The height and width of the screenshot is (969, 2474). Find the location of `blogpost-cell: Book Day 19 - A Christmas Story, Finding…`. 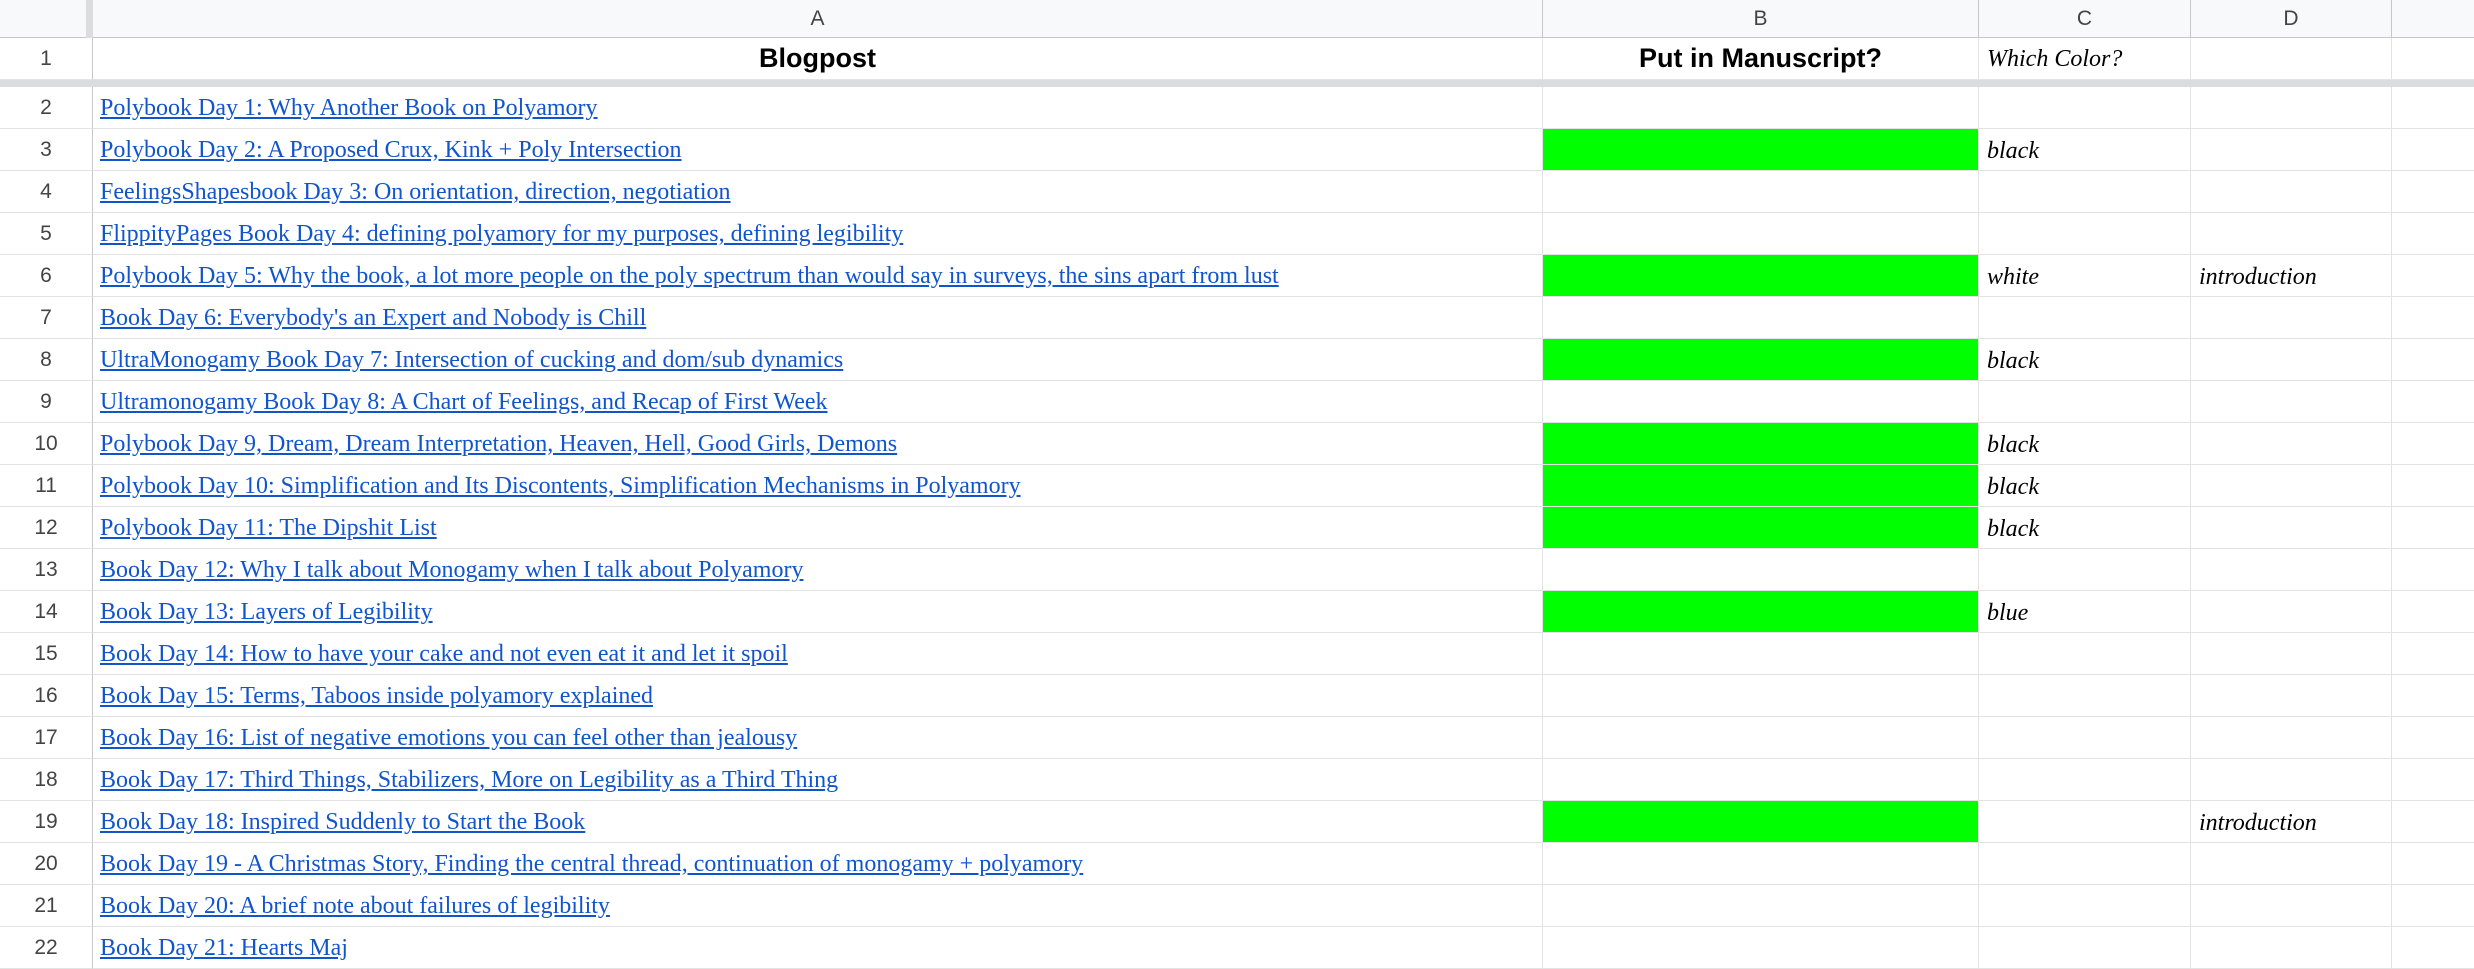

blogpost-cell: Book Day 19 - A Christmas Story, Finding… is located at coordinates (818, 864).